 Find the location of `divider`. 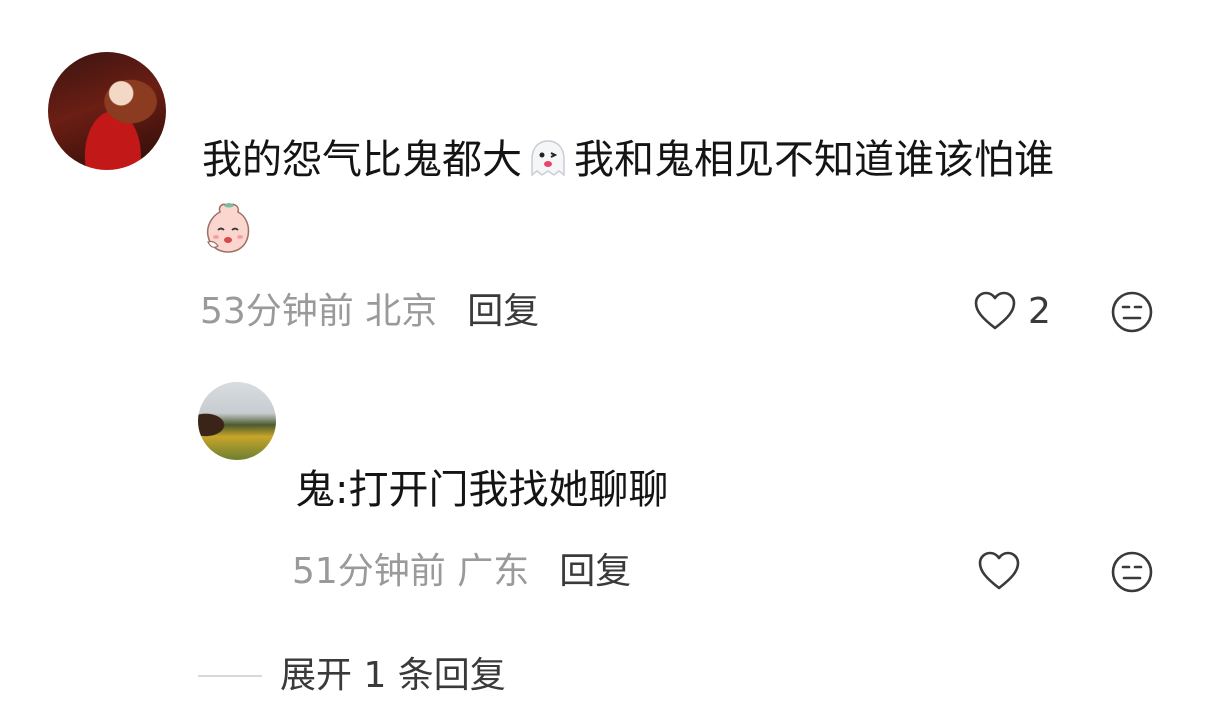

divider is located at coordinates (230, 676).